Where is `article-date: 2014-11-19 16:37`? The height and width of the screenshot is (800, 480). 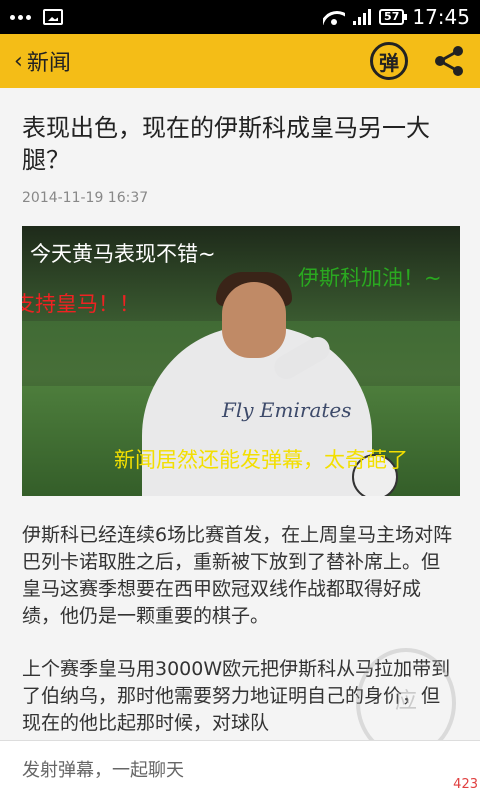
article-date: 2014-11-19 16:37 is located at coordinates (85, 198).